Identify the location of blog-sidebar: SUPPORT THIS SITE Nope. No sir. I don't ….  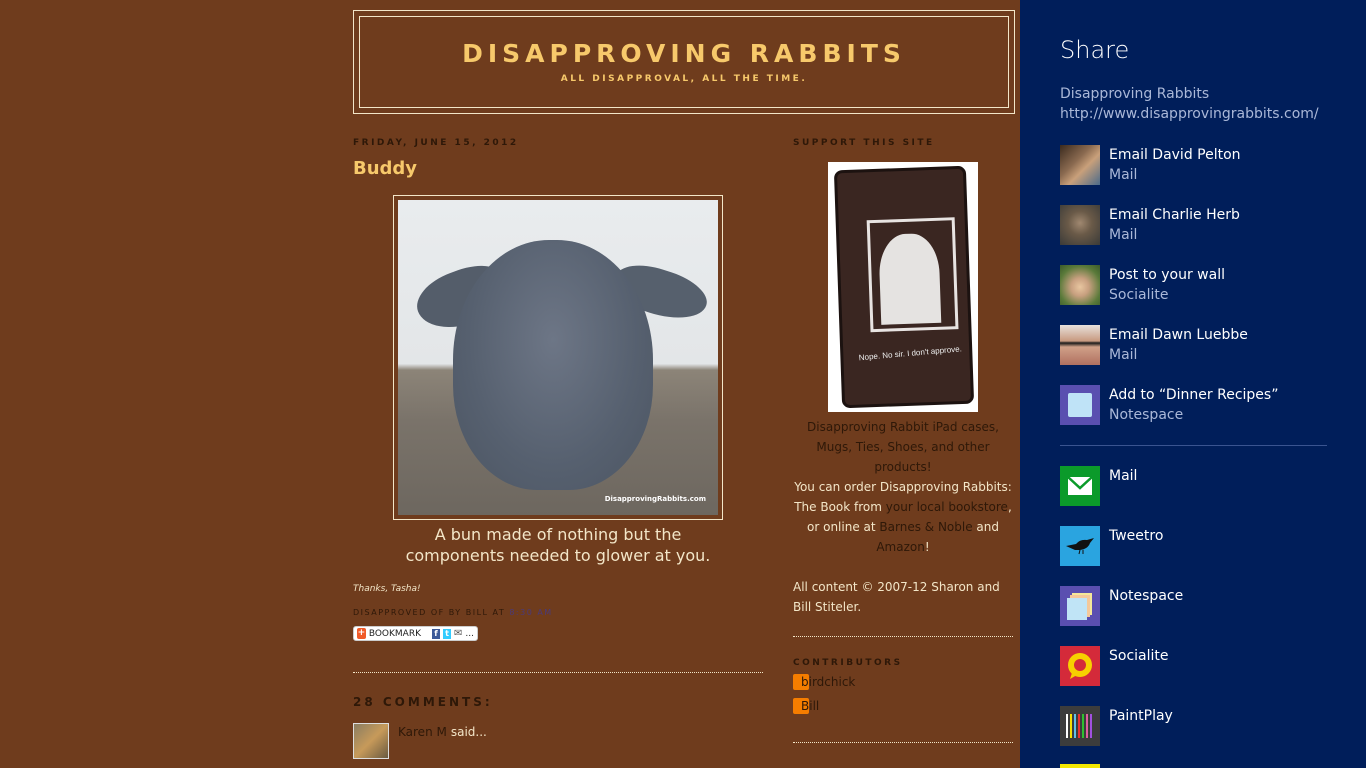
(903, 440).